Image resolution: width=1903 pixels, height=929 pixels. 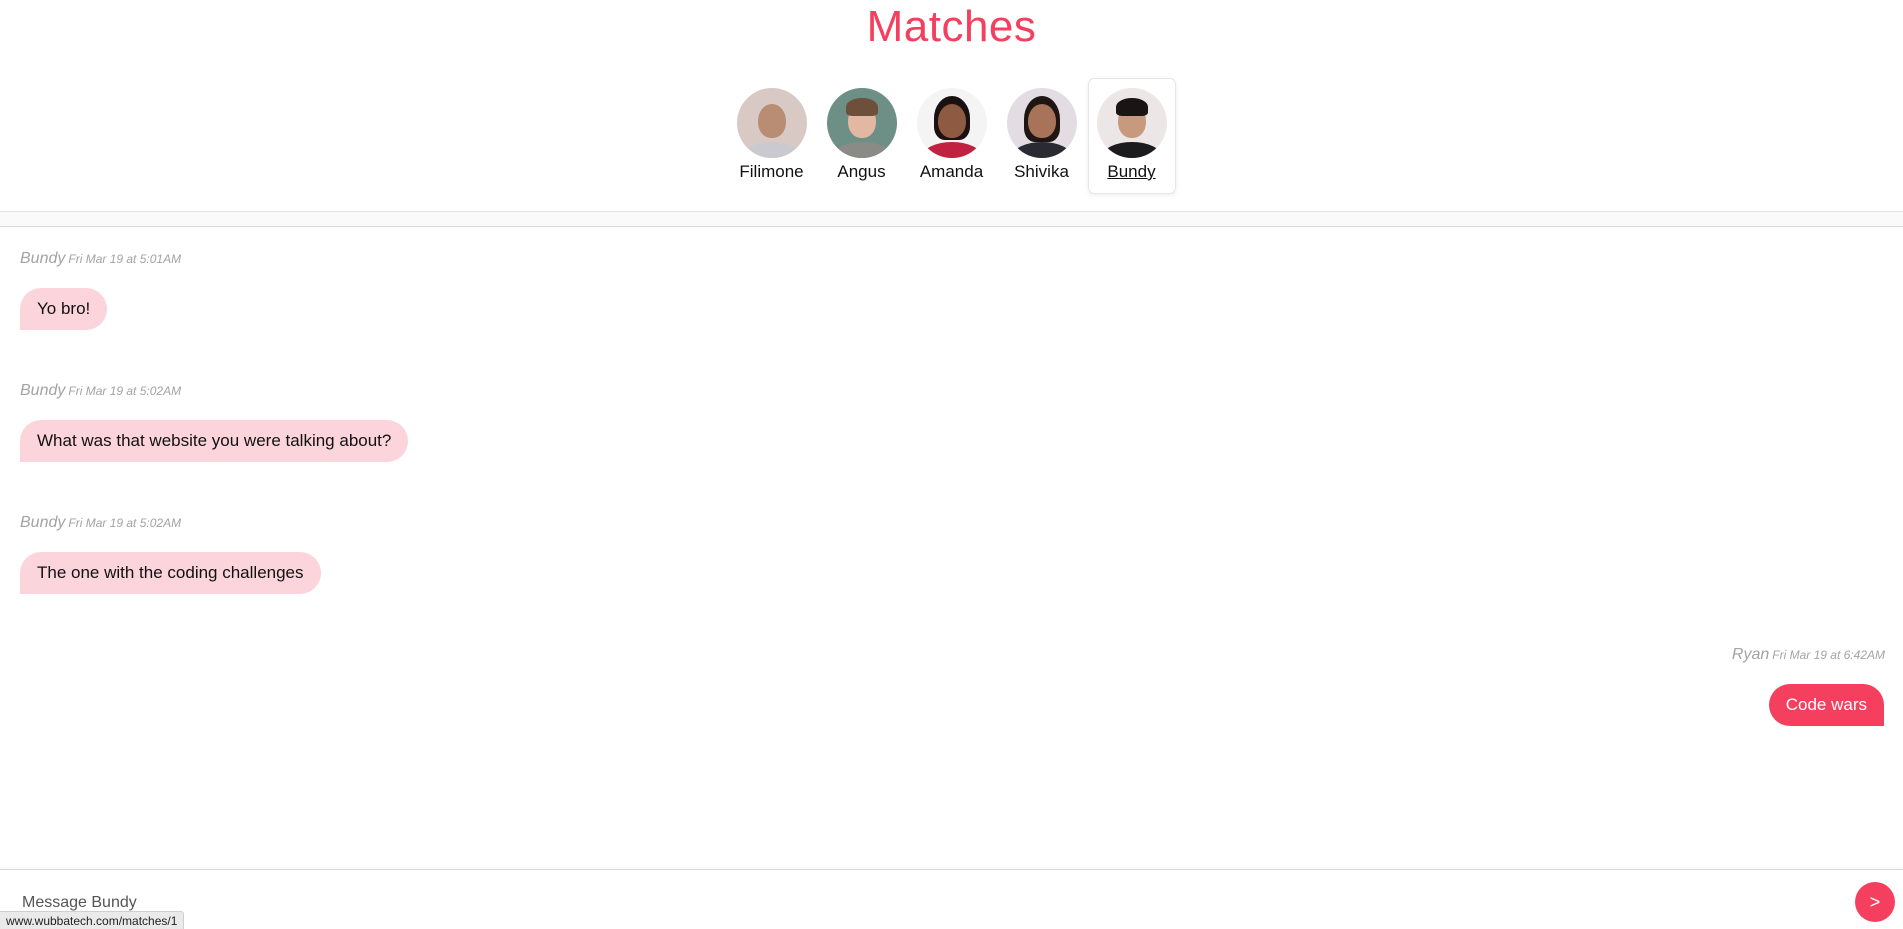 I want to click on message-composer: >, so click(x=951, y=899).